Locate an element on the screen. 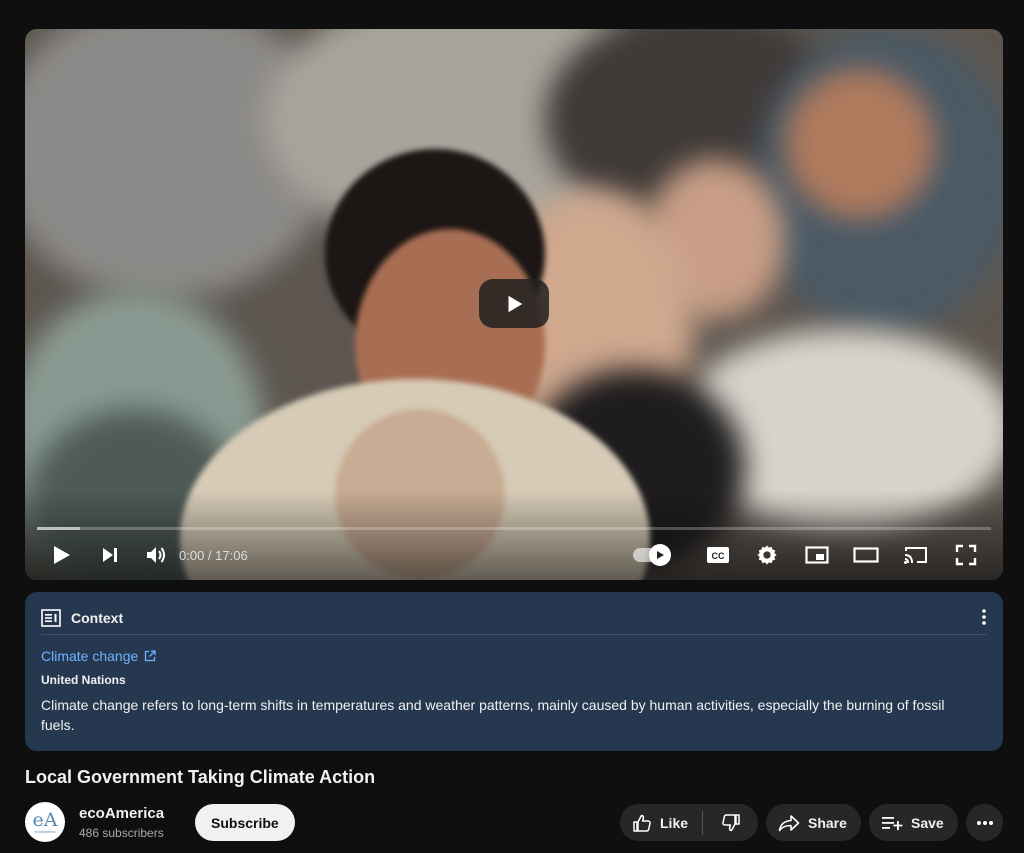 Image resolution: width=1024 pixels, height=853 pixels. volume-button is located at coordinates (156, 555).